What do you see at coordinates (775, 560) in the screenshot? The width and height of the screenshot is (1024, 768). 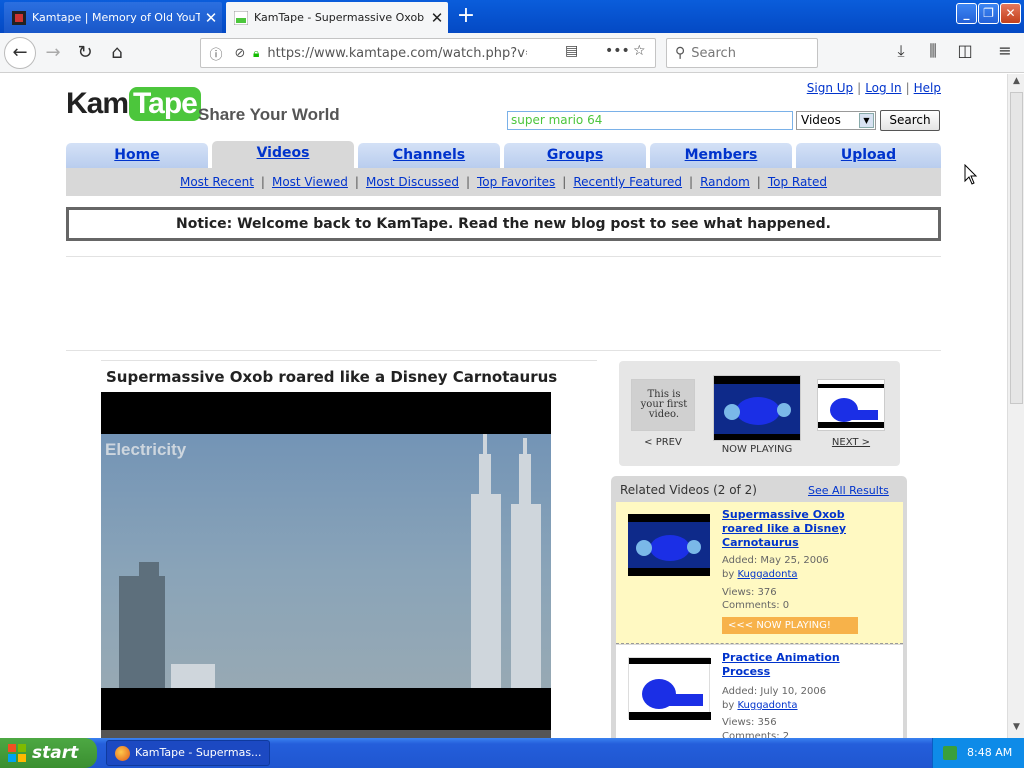 I see `related-video-added: Added: May 25, 2006` at bounding box center [775, 560].